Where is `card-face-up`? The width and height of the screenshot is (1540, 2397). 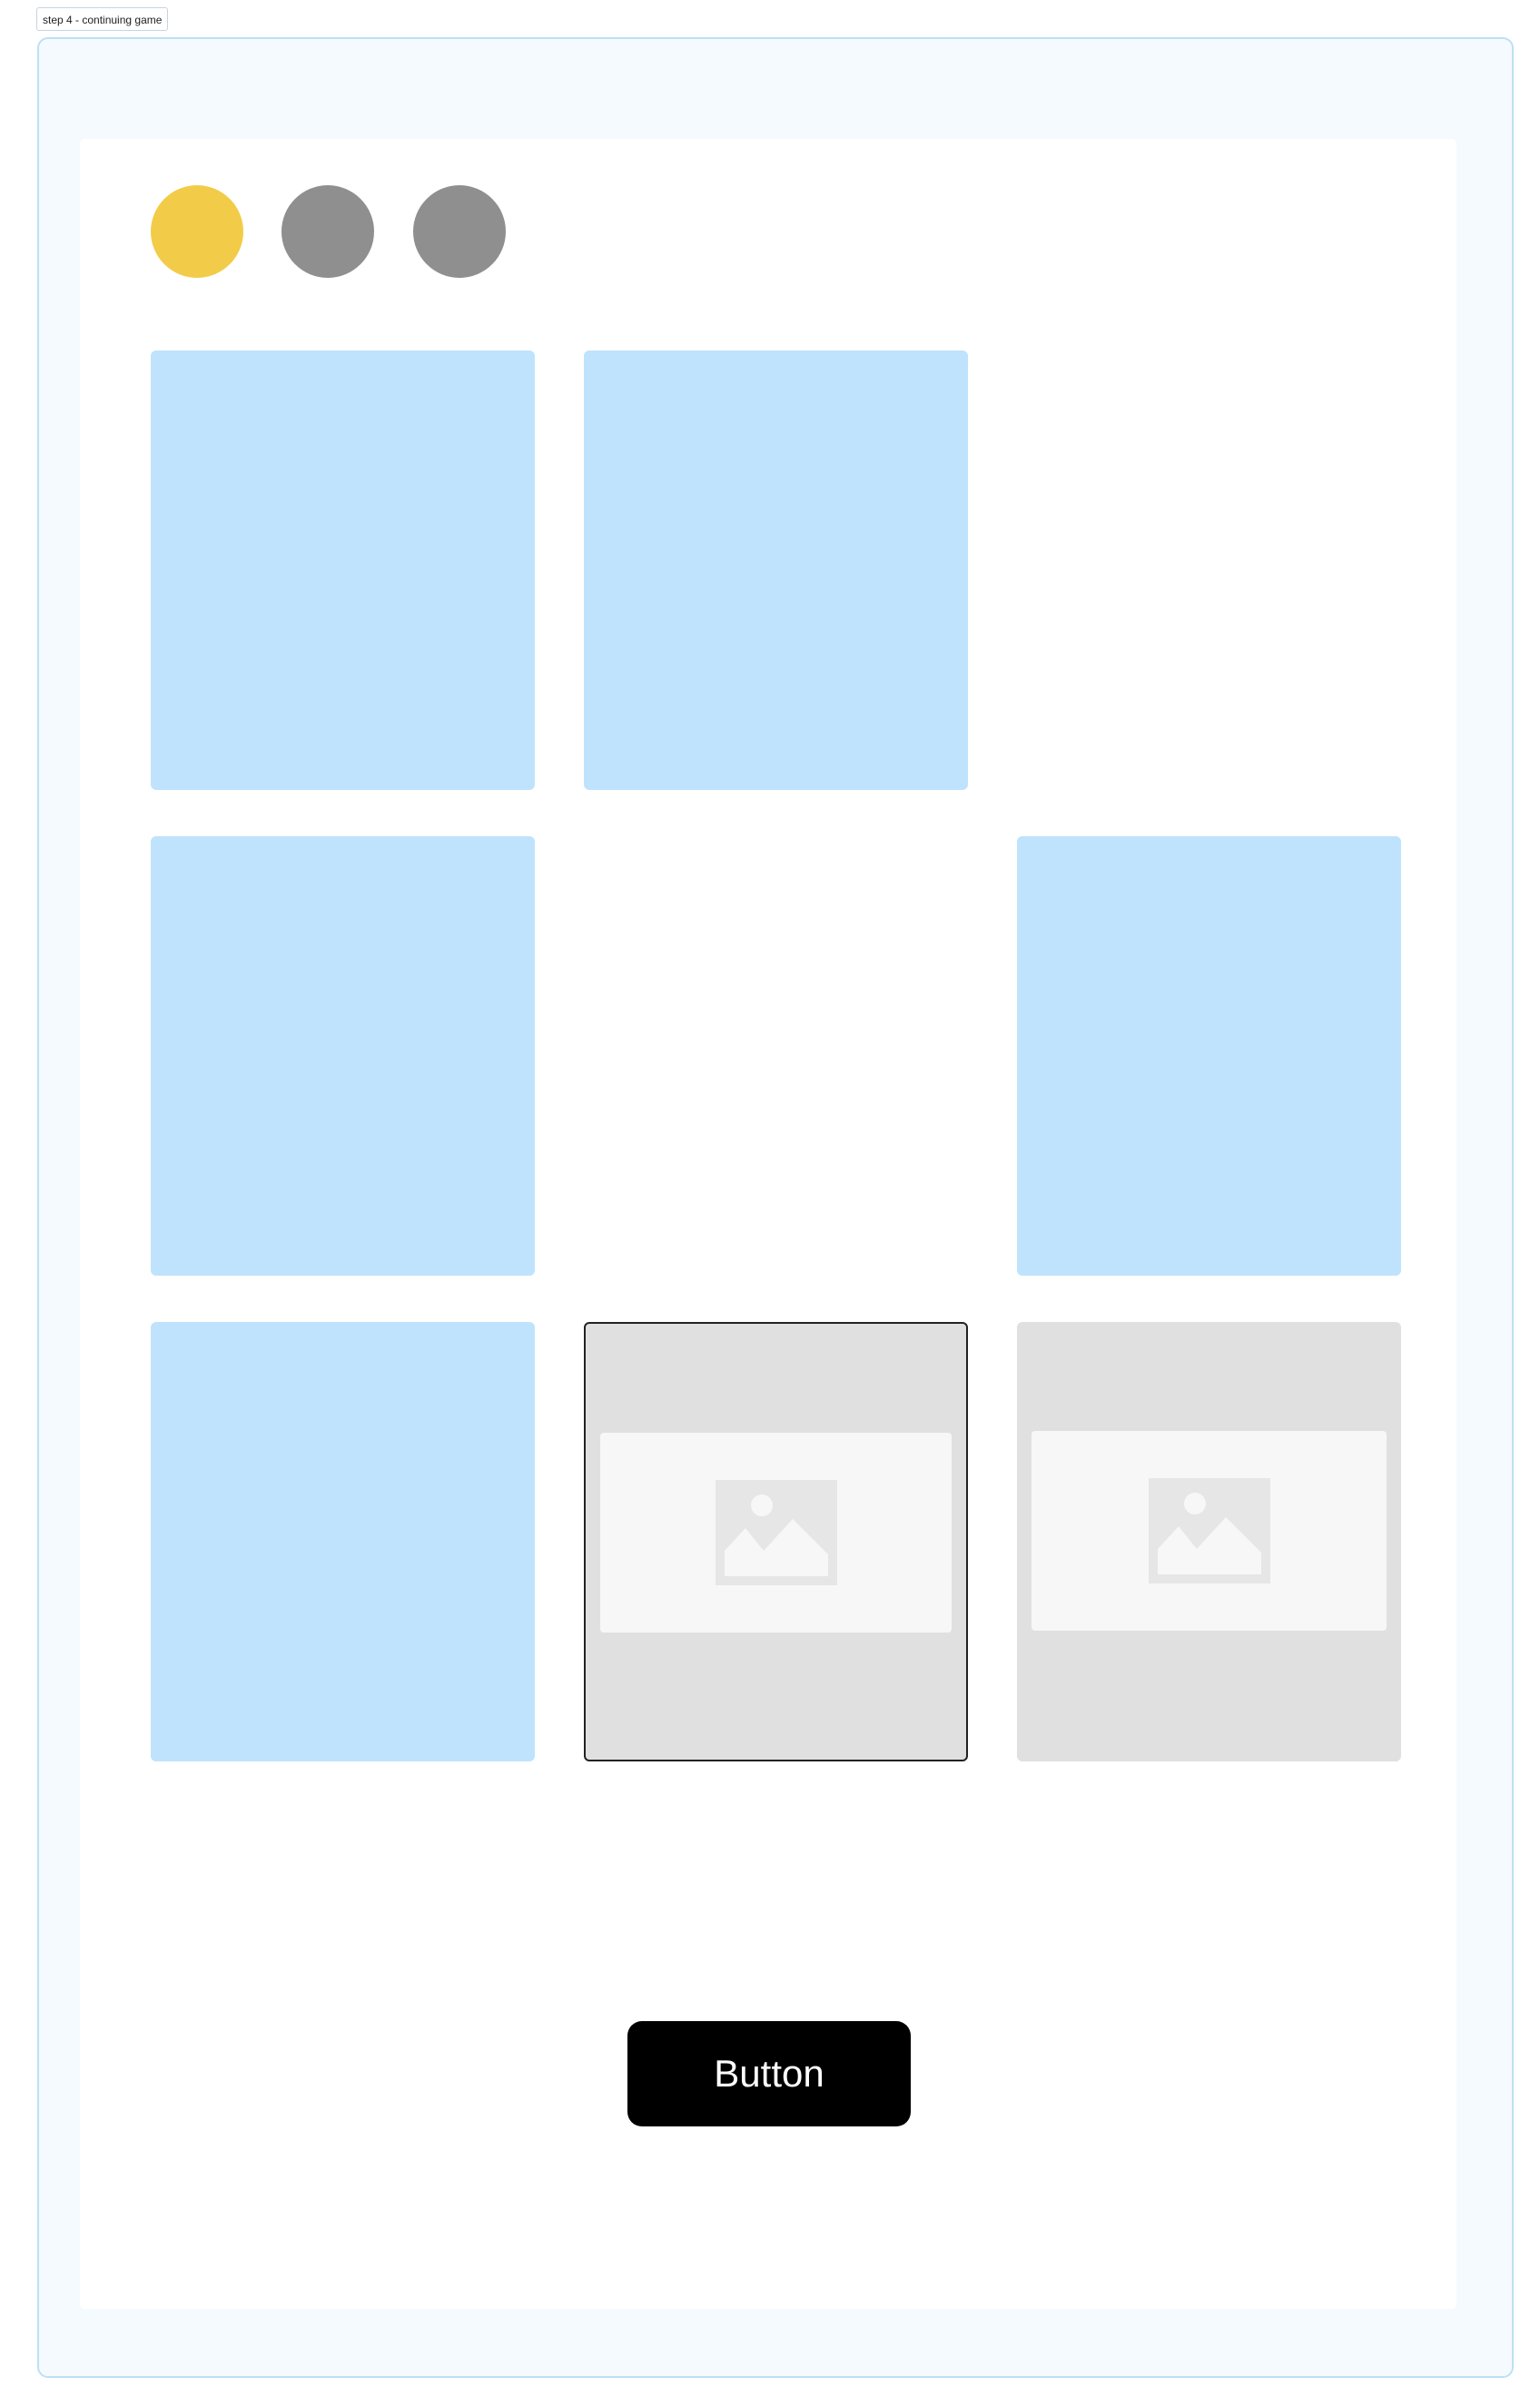
card-face-up is located at coordinates (1209, 1541).